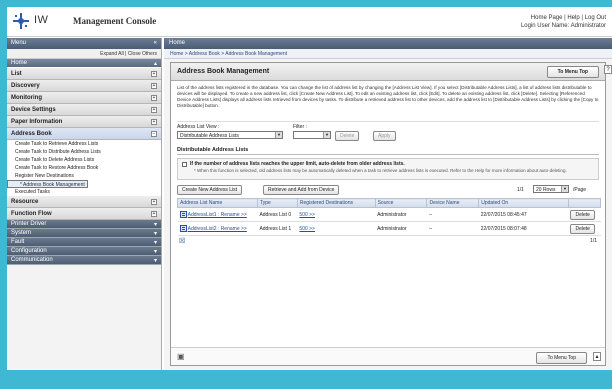 This screenshot has width=612, height=389. What do you see at coordinates (84, 122) in the screenshot?
I see `menu-cat-paper-information: Paper Information +` at bounding box center [84, 122].